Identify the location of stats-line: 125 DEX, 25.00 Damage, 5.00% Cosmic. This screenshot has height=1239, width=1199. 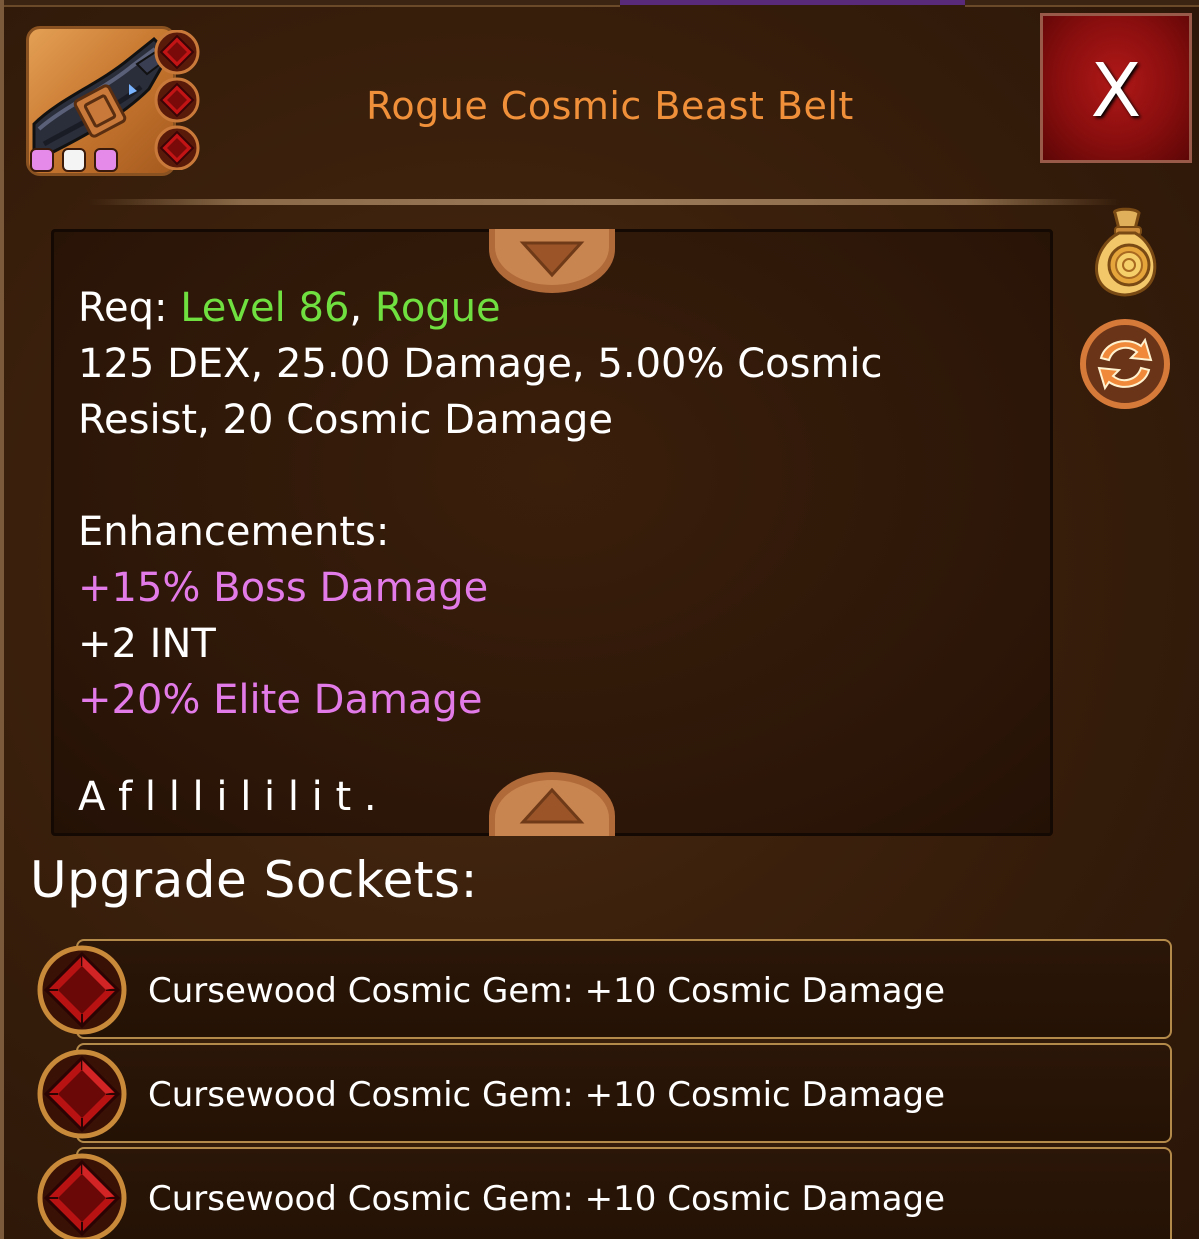
(480, 364).